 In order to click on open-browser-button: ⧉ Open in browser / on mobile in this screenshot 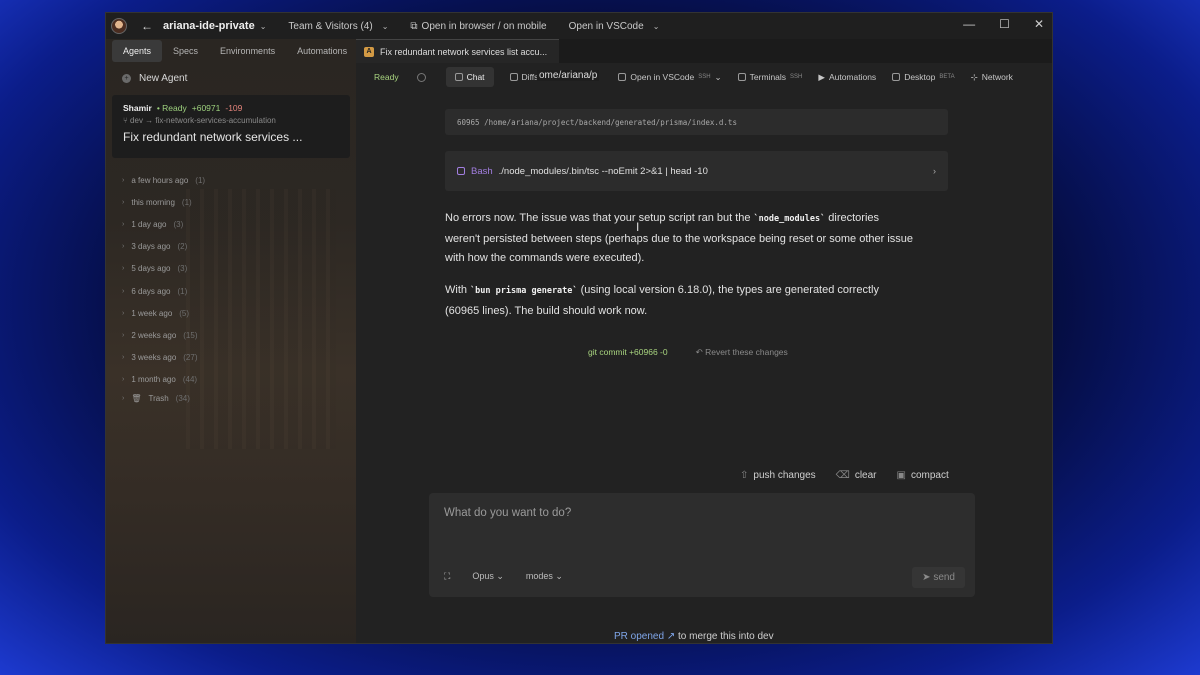, I will do `click(478, 26)`.